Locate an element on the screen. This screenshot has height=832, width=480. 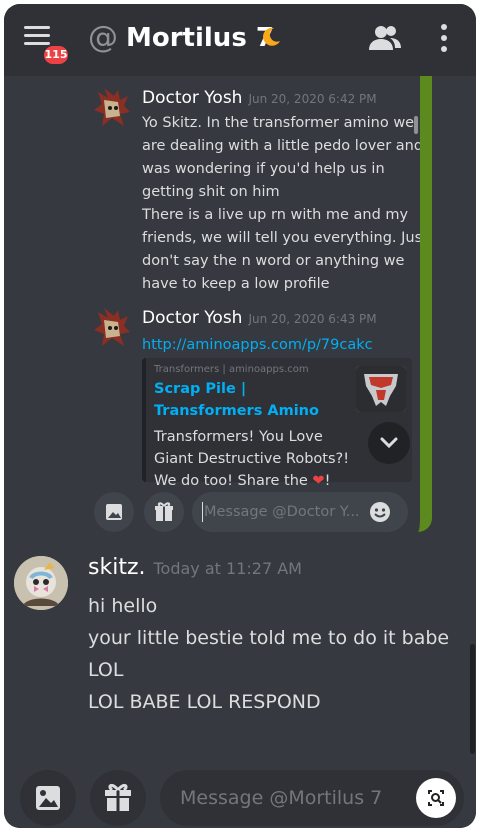
composer: Message @Mortilus 7 is located at coordinates (240, 794).